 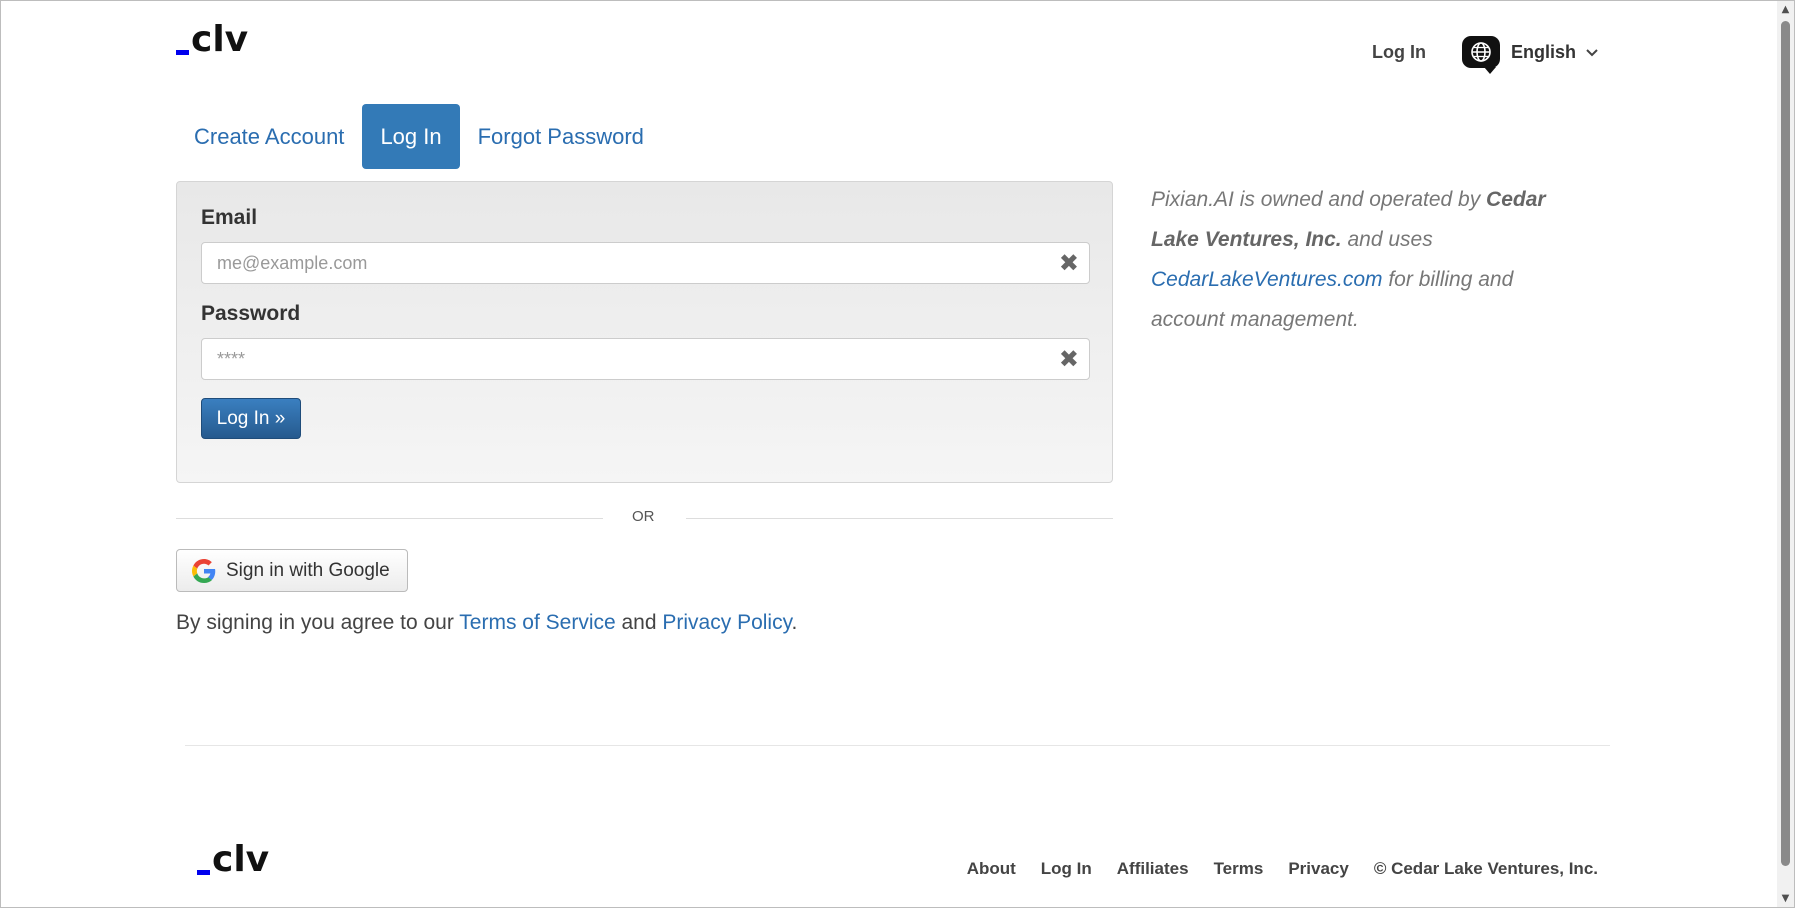 I want to click on privacy-link: Privacy Policy, so click(x=726, y=622).